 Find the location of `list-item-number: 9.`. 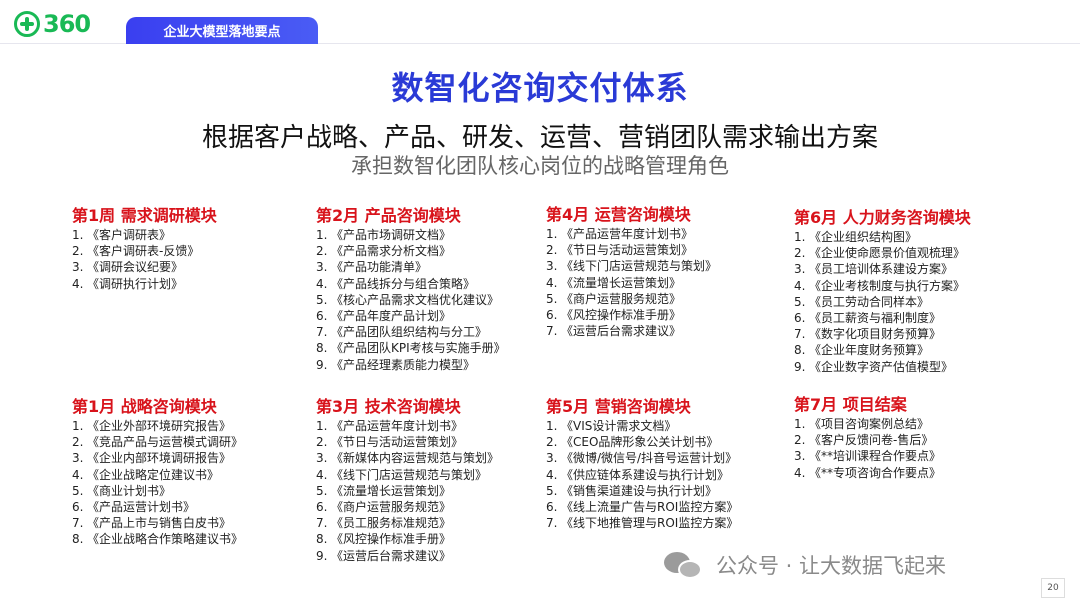

list-item-number: 9. is located at coordinates (322, 555).